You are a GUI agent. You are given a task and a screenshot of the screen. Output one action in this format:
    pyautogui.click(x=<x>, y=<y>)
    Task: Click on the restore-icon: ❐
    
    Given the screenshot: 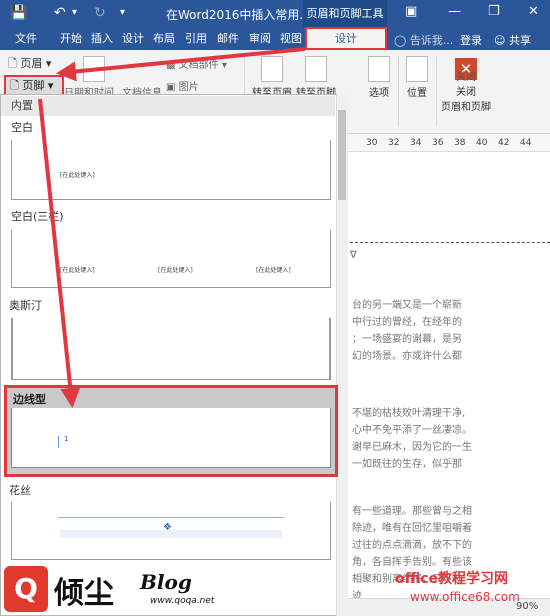 What is the action you would take?
    pyautogui.click(x=494, y=11)
    